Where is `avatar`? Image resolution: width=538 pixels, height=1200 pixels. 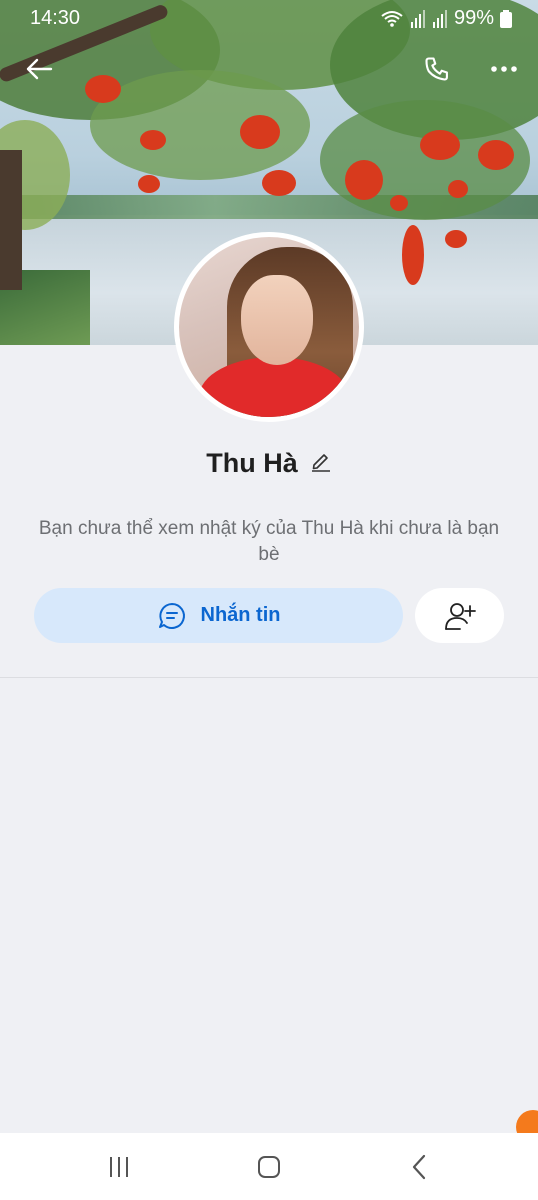
avatar is located at coordinates (269, 327).